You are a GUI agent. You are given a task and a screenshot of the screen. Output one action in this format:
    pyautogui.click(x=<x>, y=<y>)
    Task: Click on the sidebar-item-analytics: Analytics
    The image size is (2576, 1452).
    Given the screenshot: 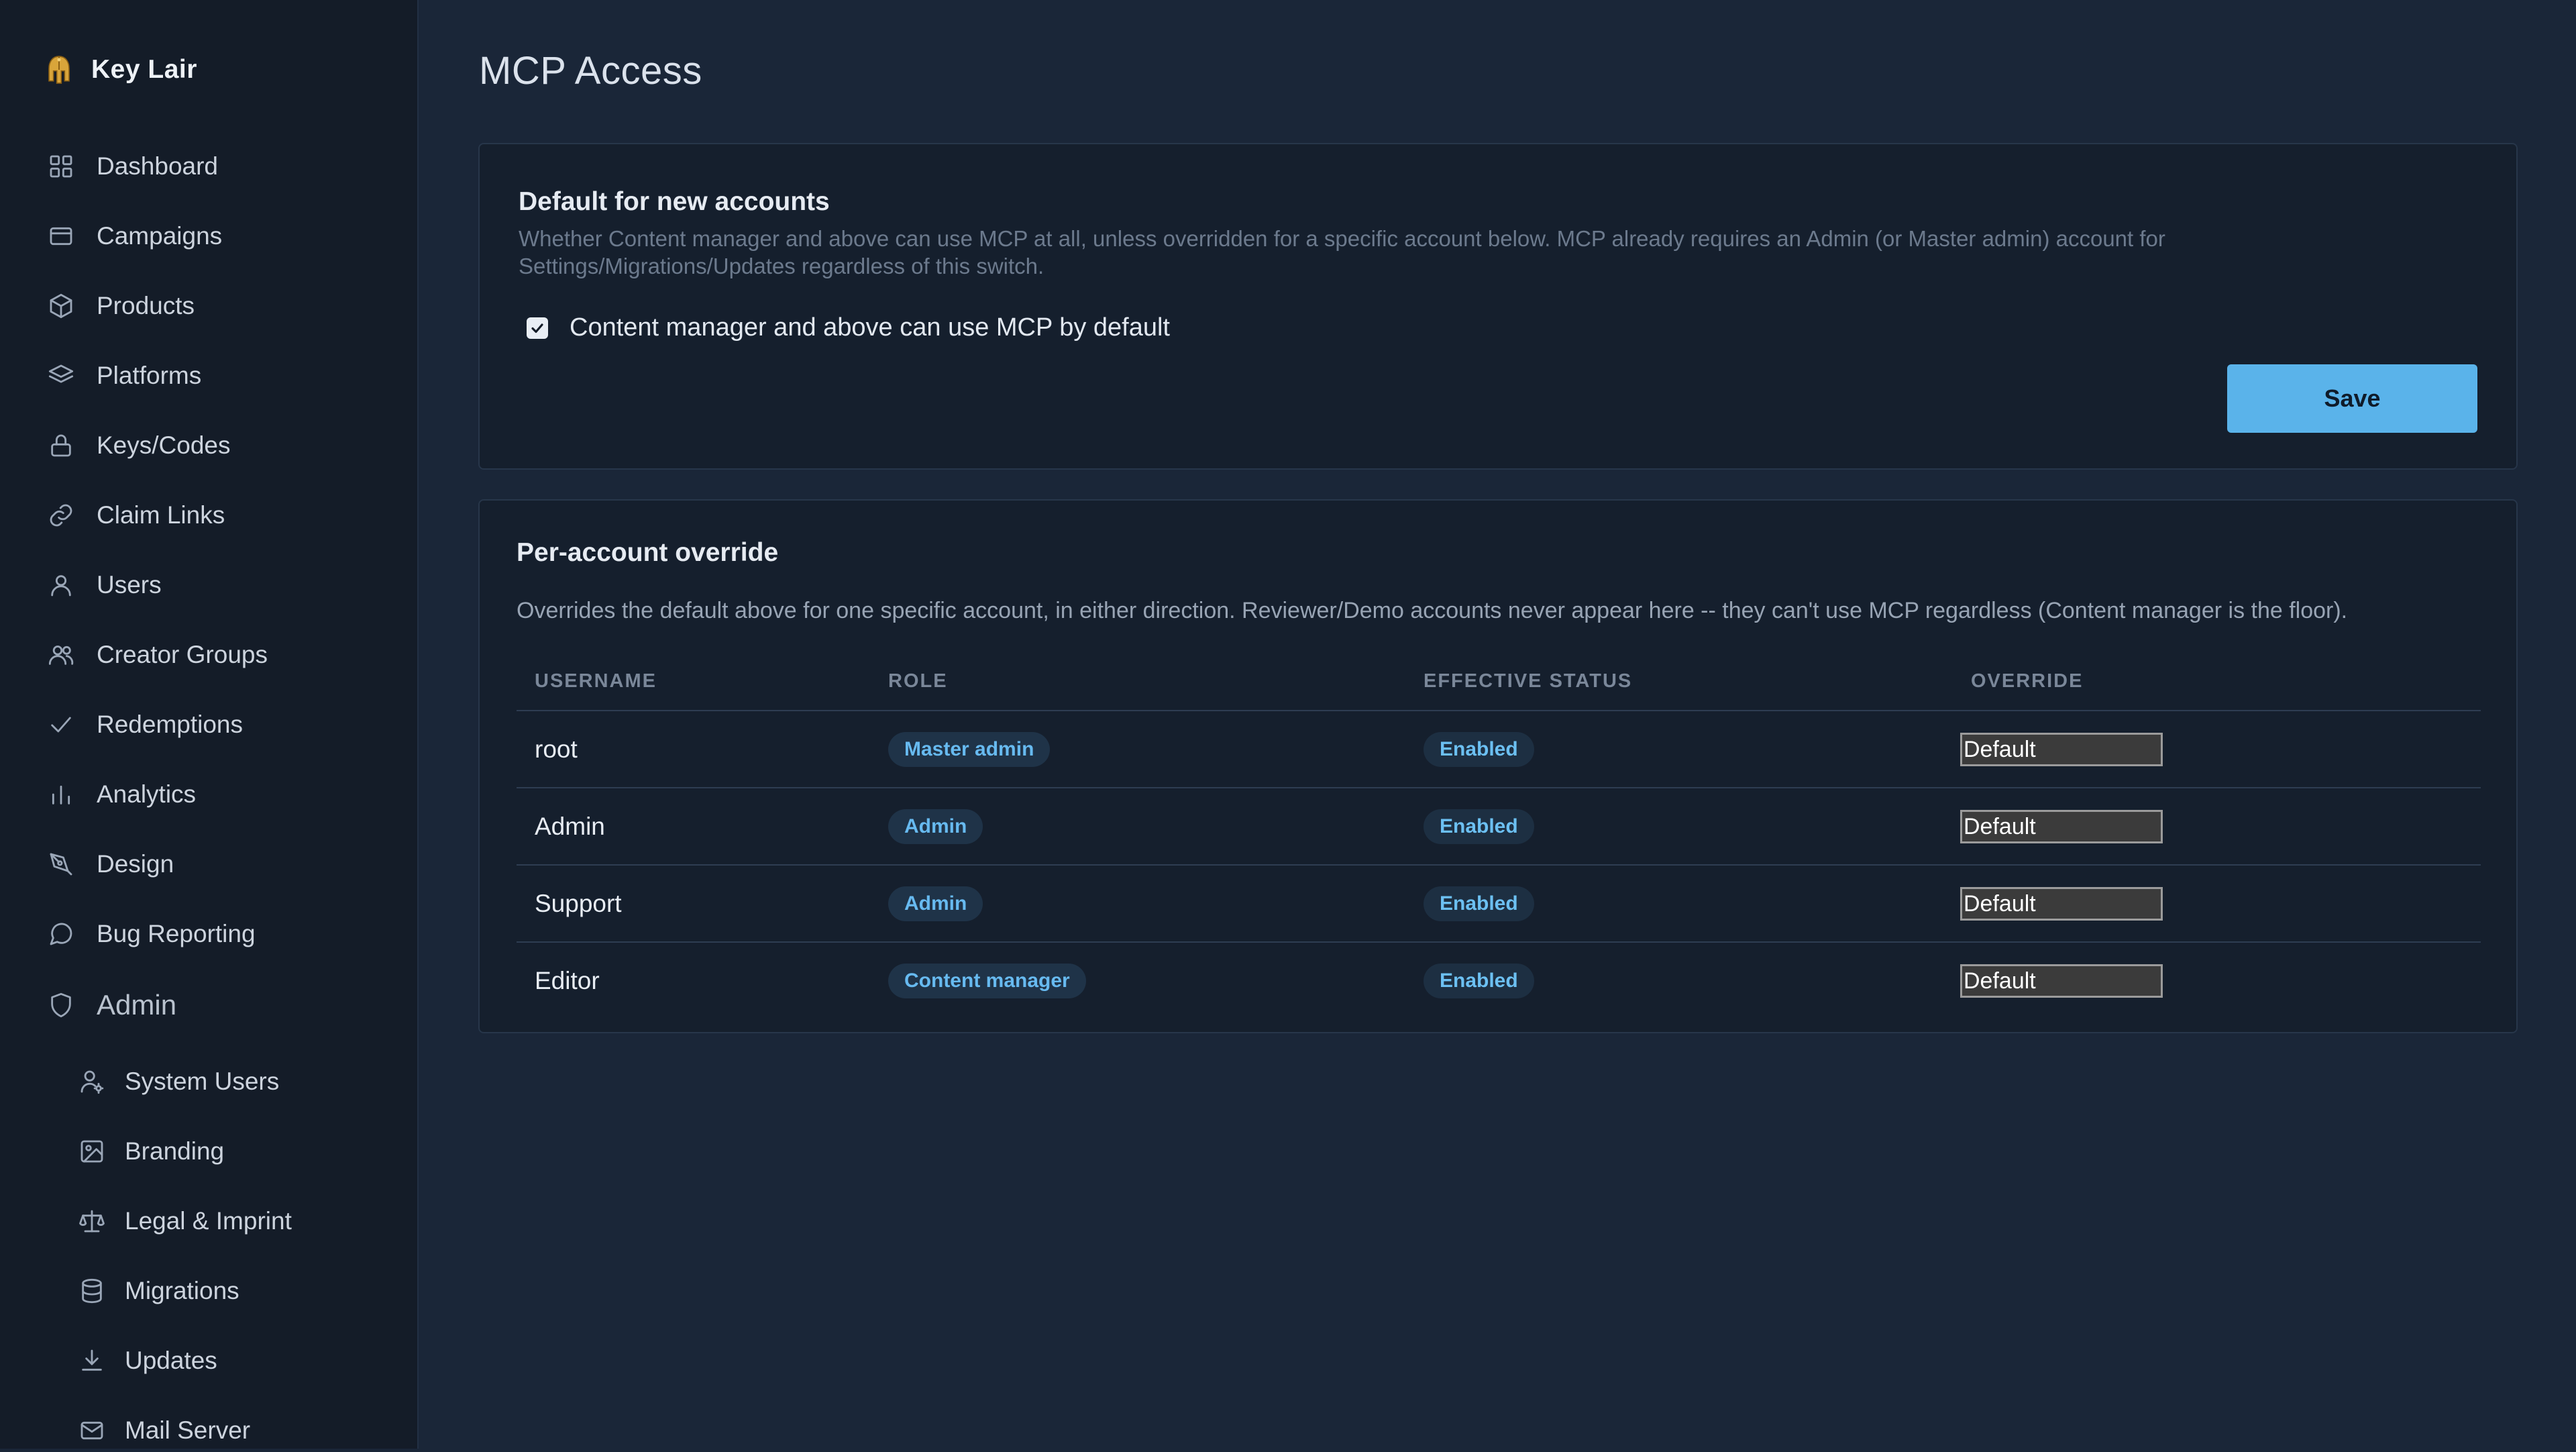 What is the action you would take?
    pyautogui.click(x=121, y=795)
    